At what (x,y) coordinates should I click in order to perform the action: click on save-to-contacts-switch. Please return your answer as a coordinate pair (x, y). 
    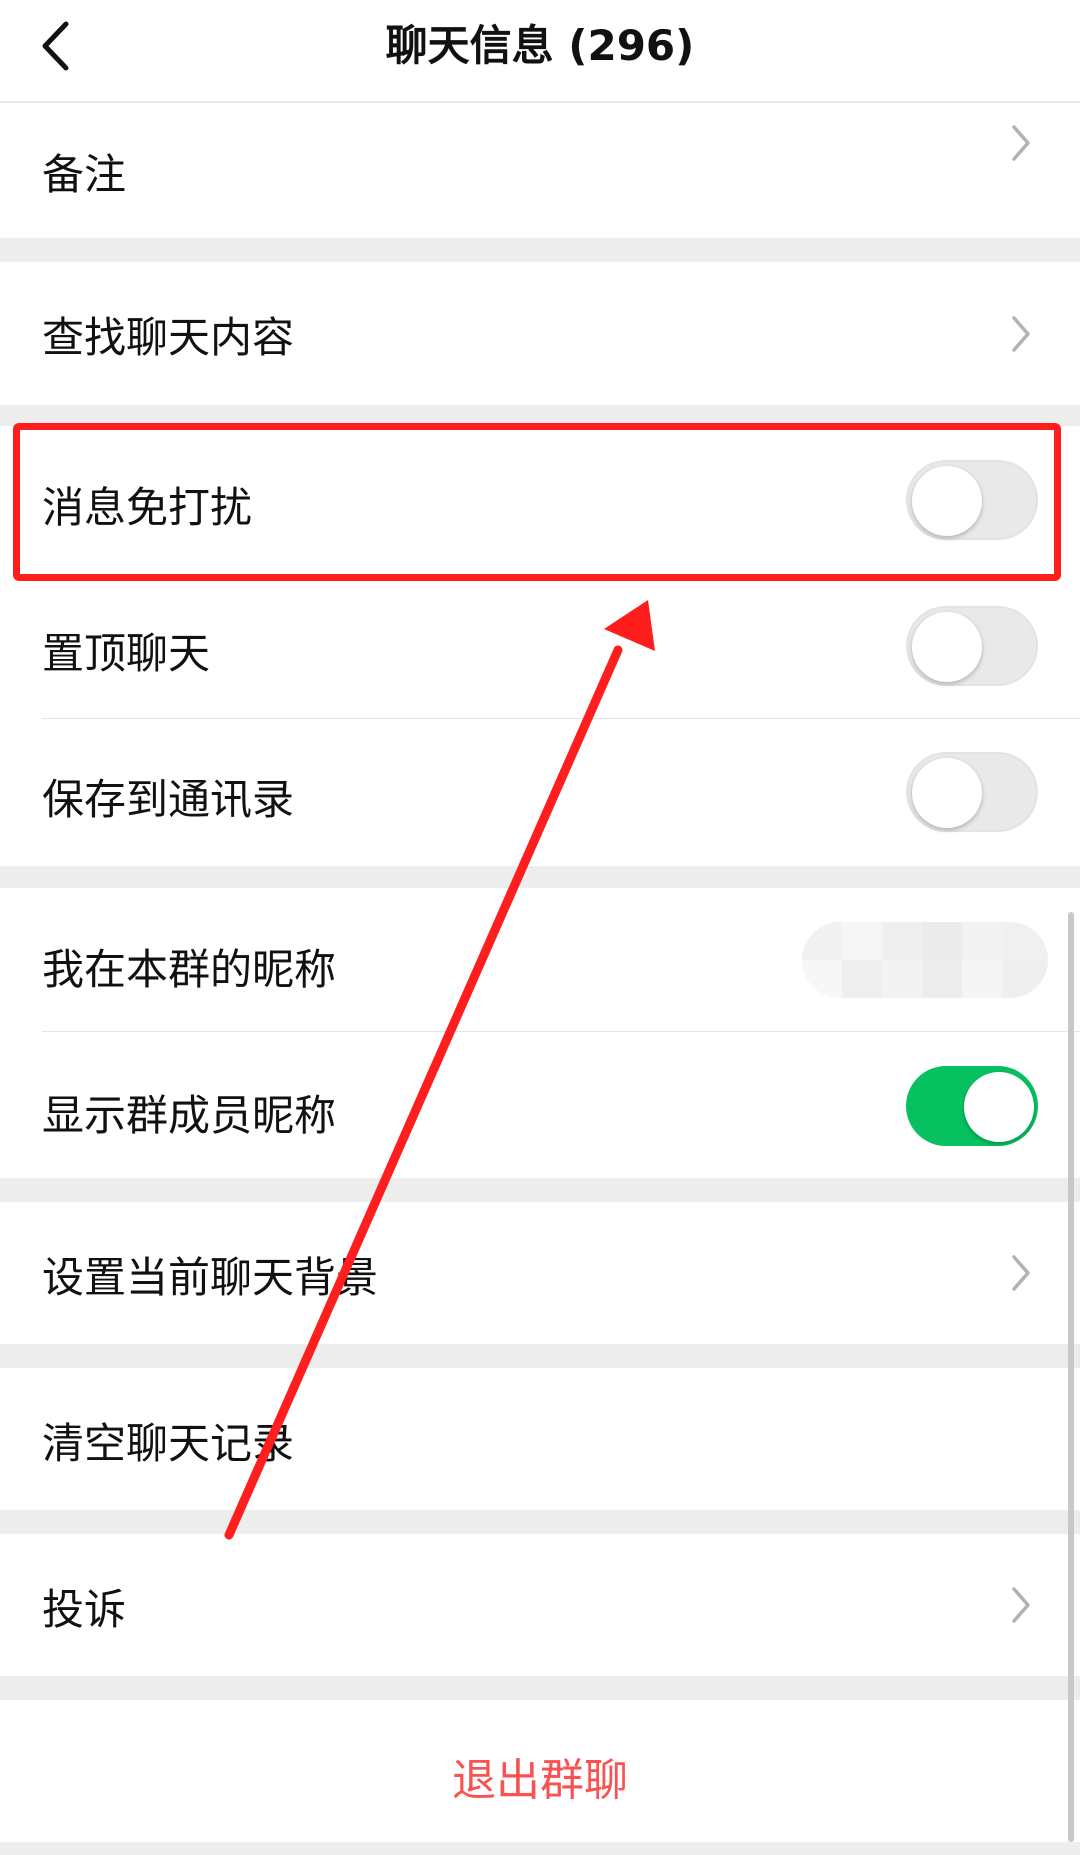
    Looking at the image, I should click on (972, 792).